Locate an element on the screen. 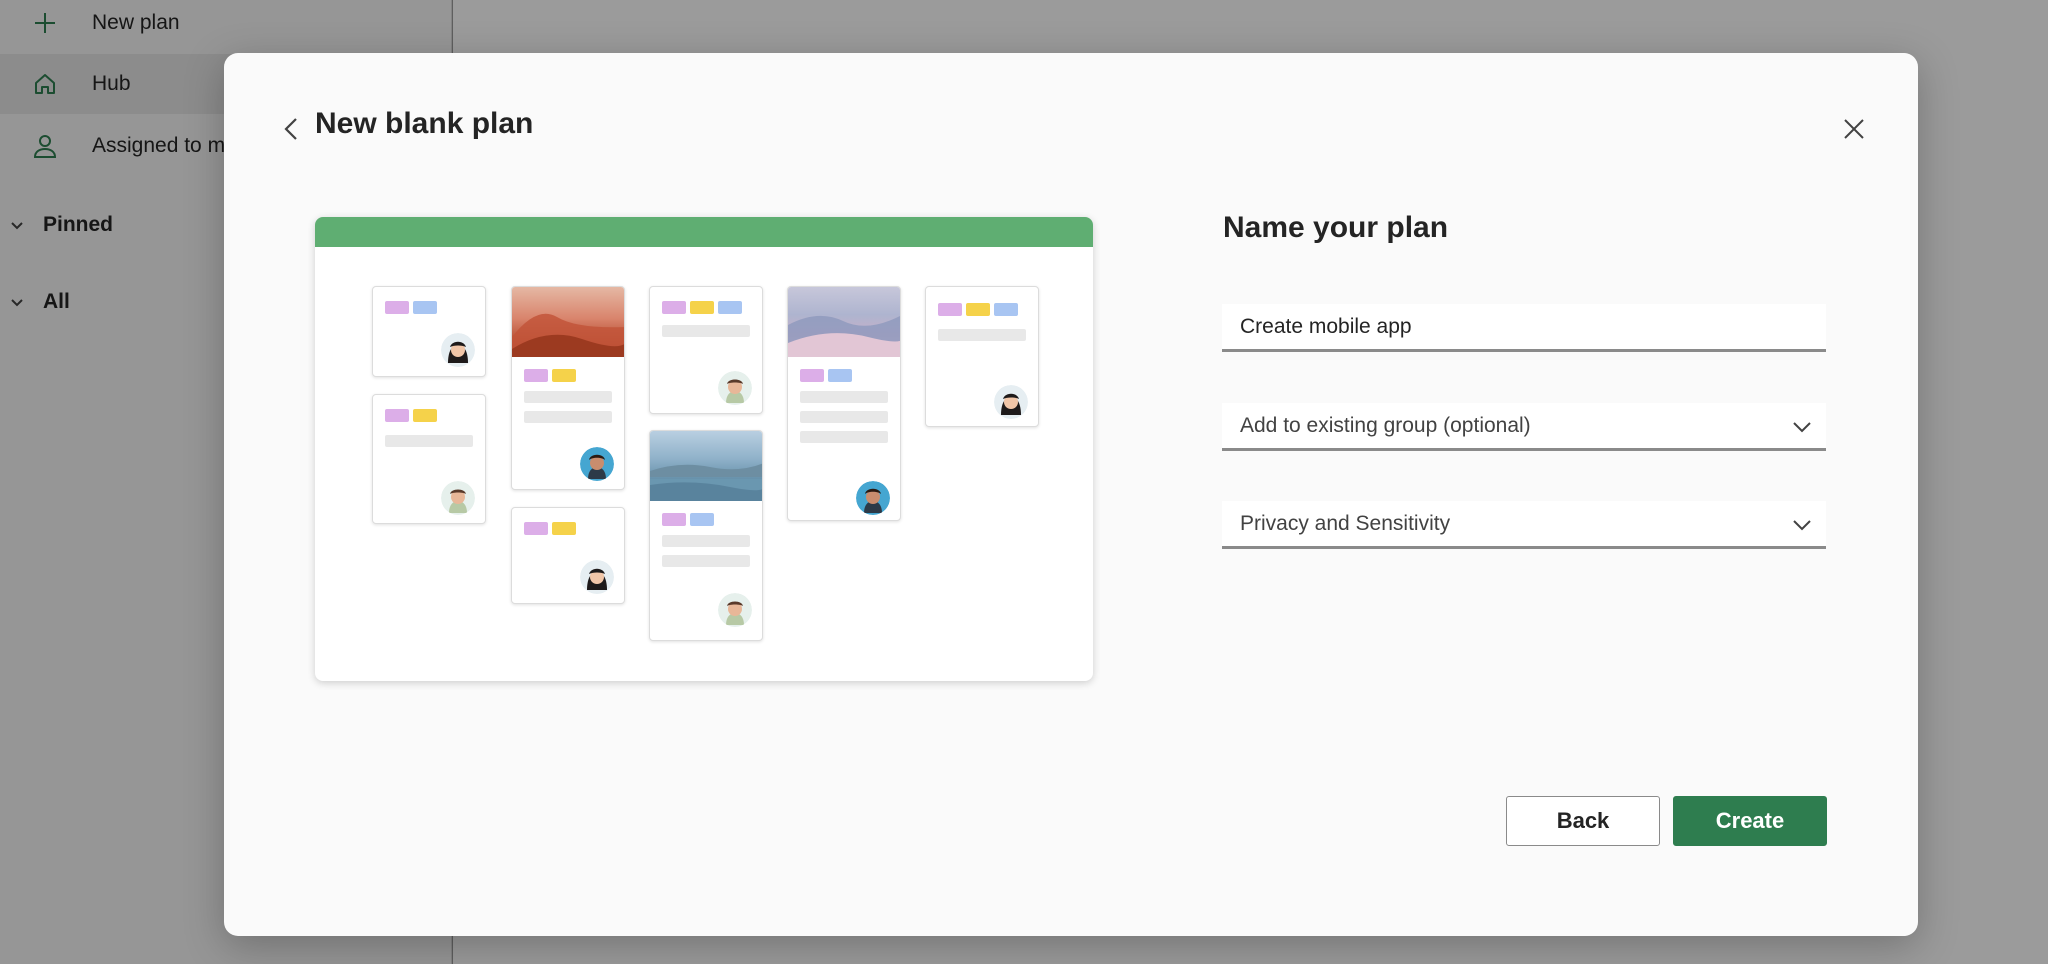  dialog-title: New blank plan is located at coordinates (424, 123).